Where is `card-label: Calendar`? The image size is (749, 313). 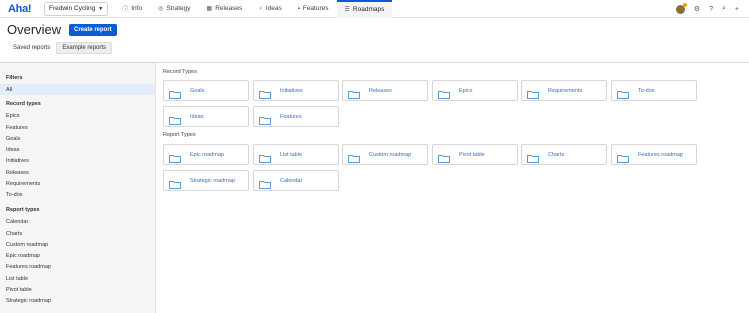
card-label: Calendar is located at coordinates (291, 180).